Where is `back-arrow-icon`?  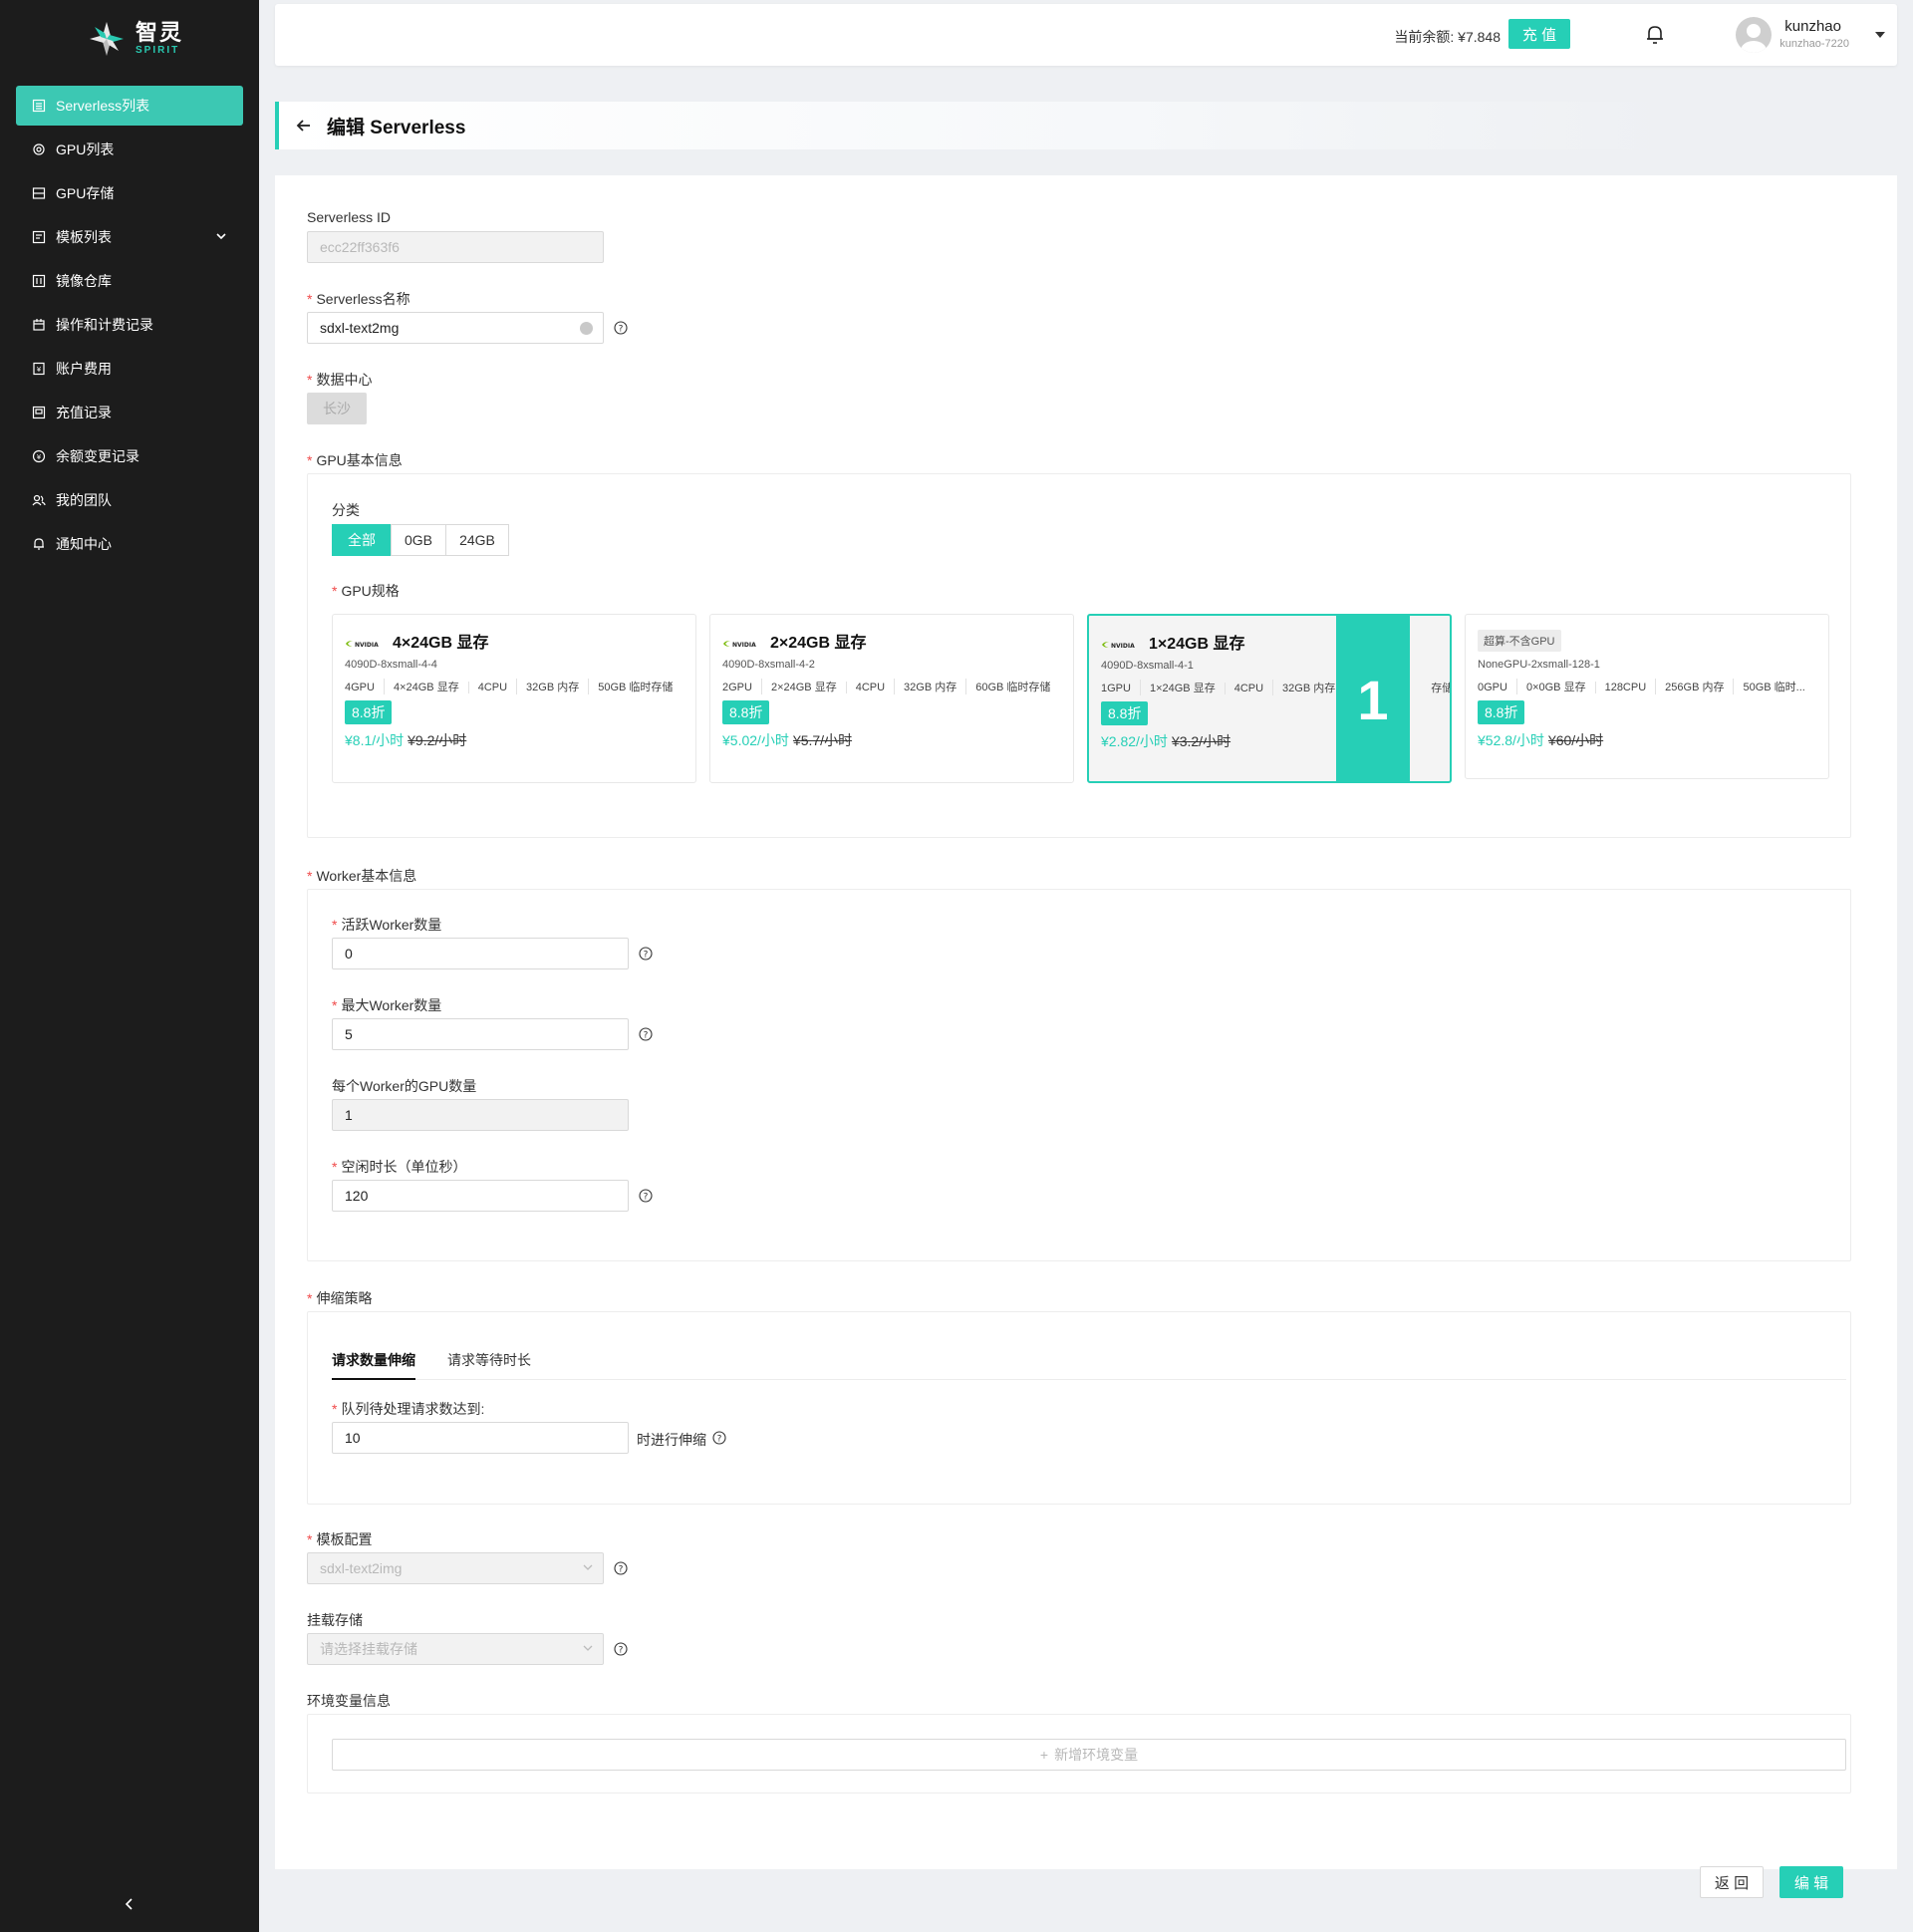
back-arrow-icon is located at coordinates (304, 126).